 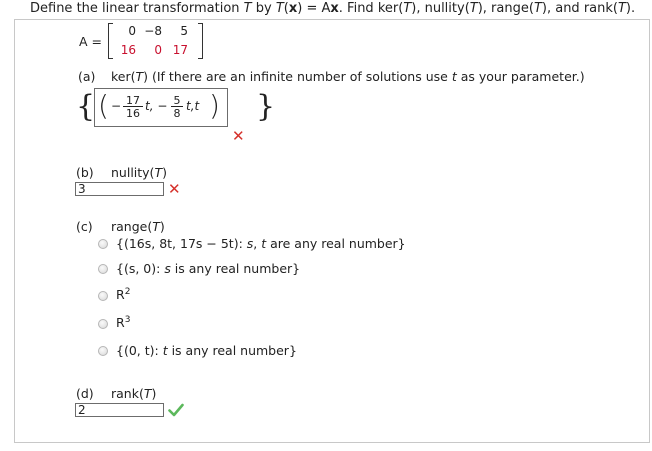 I want to click on kernel-answer-input: ( − 17 16 t, − 58 t,t ), so click(x=161, y=107).